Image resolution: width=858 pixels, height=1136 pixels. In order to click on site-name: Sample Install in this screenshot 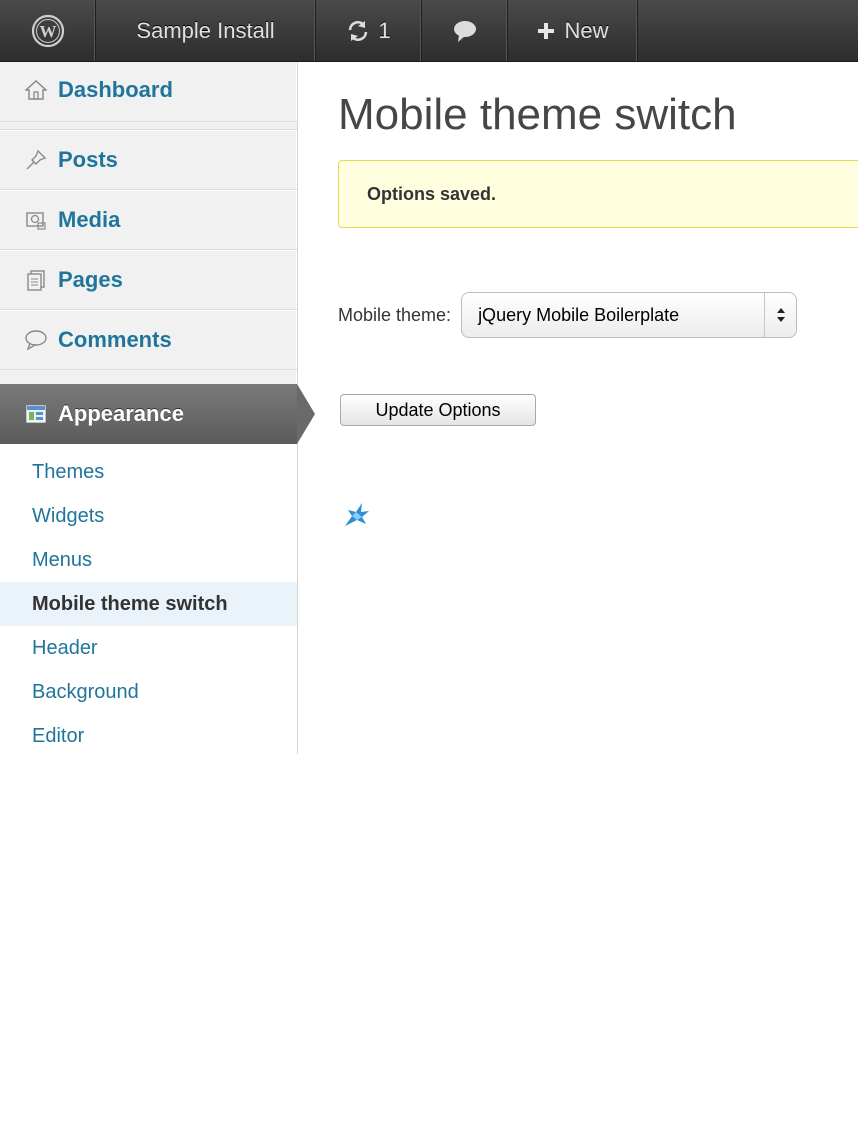, I will do `click(205, 30)`.